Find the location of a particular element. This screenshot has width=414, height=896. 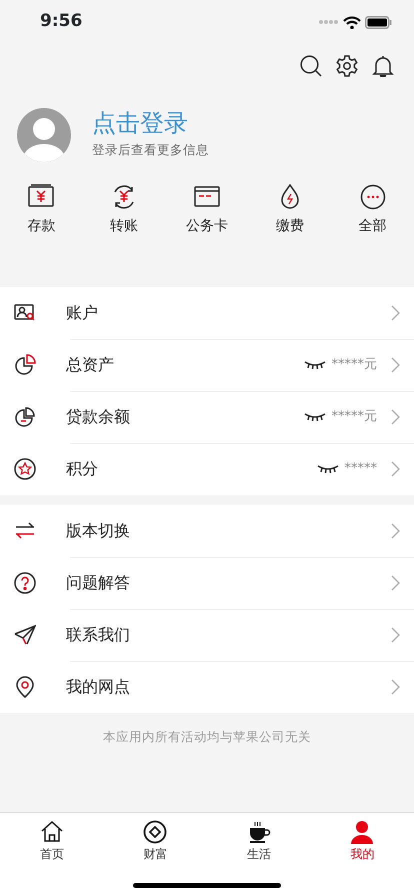

tab-item: 首页 is located at coordinates (52, 854).